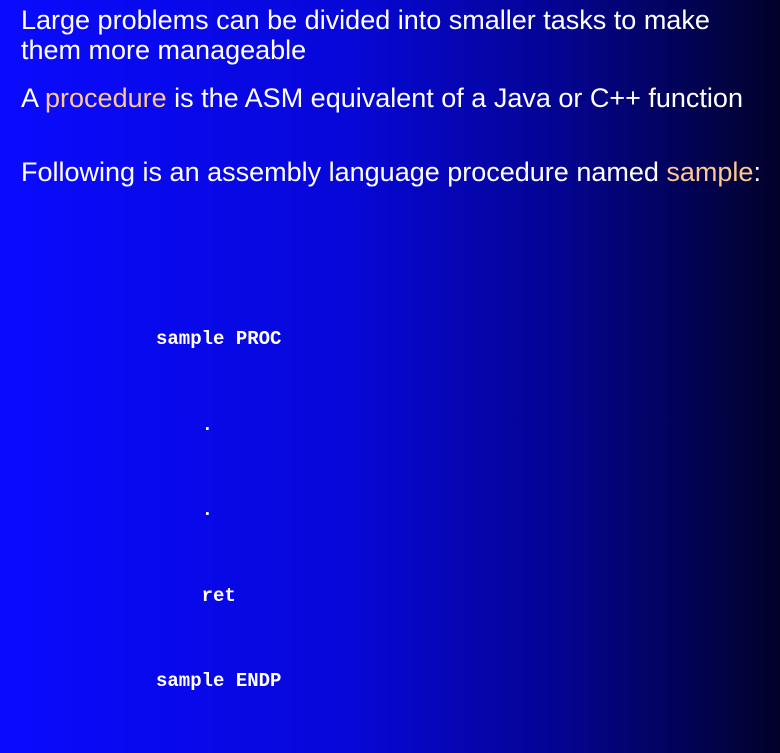  Describe the element at coordinates (219, 681) in the screenshot. I see `code-line-endp: sample ENDP` at that location.